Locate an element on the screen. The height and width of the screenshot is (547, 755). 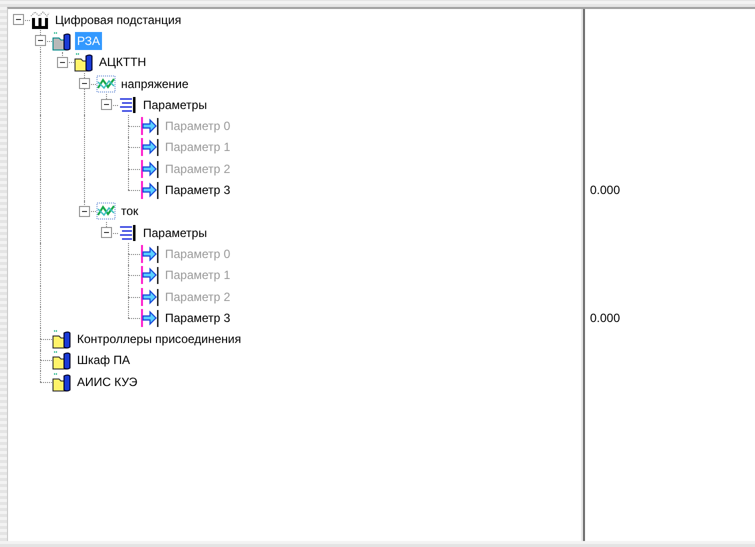
tree-item: Шкаф ПА is located at coordinates (103, 360).